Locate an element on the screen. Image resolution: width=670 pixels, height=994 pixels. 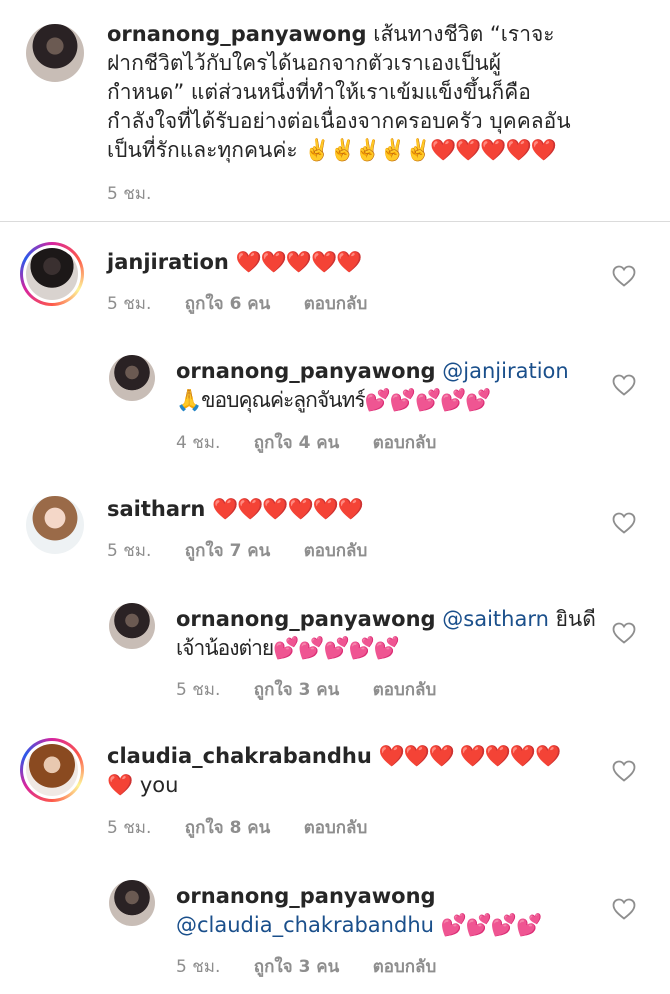
comment-body: ❤️❤️❤️❤️❤️❤️ is located at coordinates (288, 509).